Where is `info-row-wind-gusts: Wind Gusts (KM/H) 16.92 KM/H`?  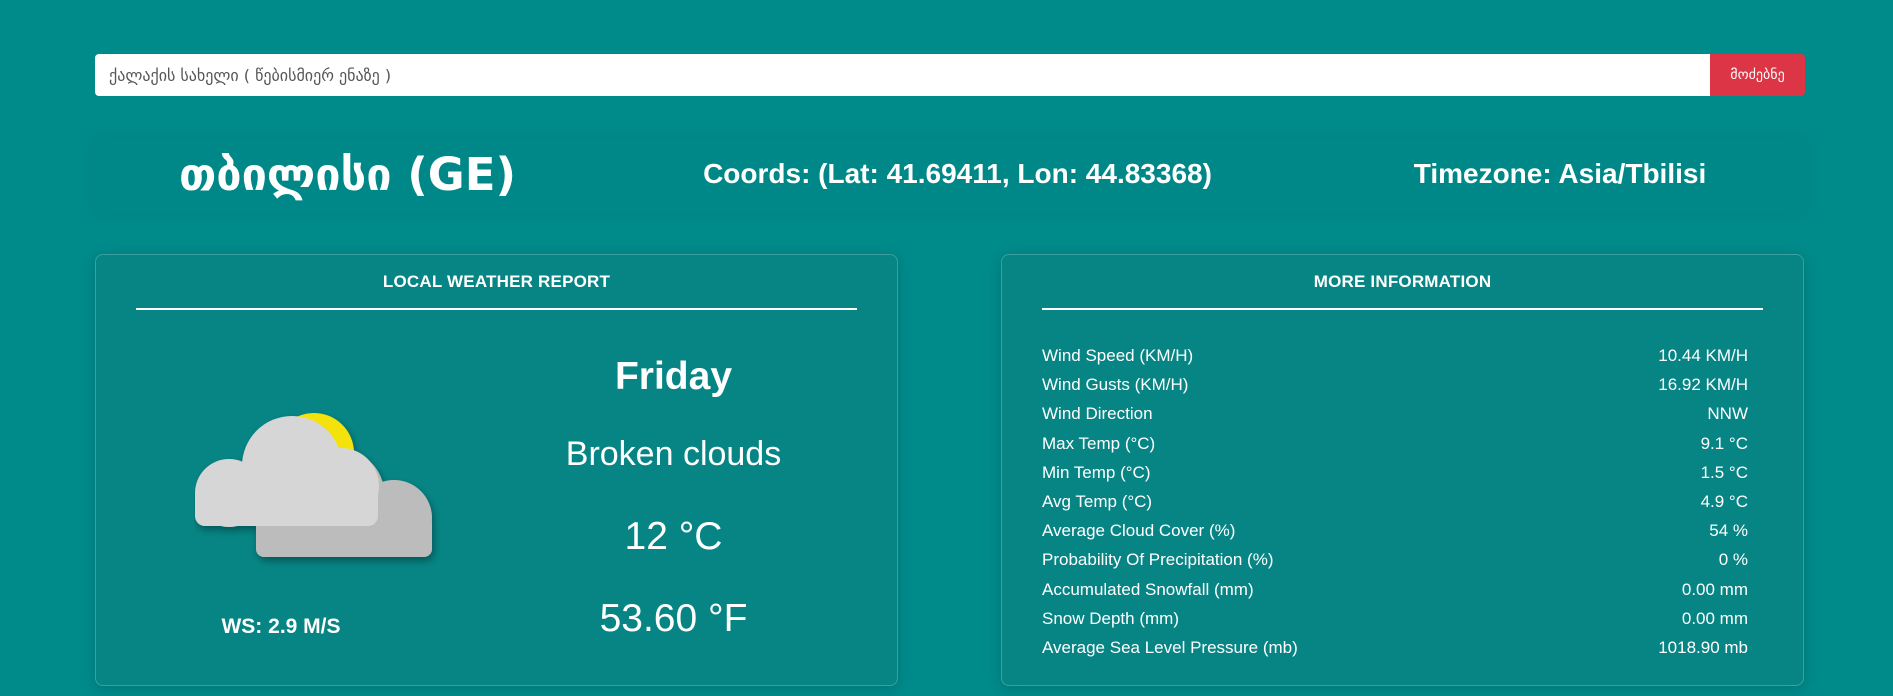 info-row-wind-gusts: Wind Gusts (KM/H) 16.92 KM/H is located at coordinates (1395, 384).